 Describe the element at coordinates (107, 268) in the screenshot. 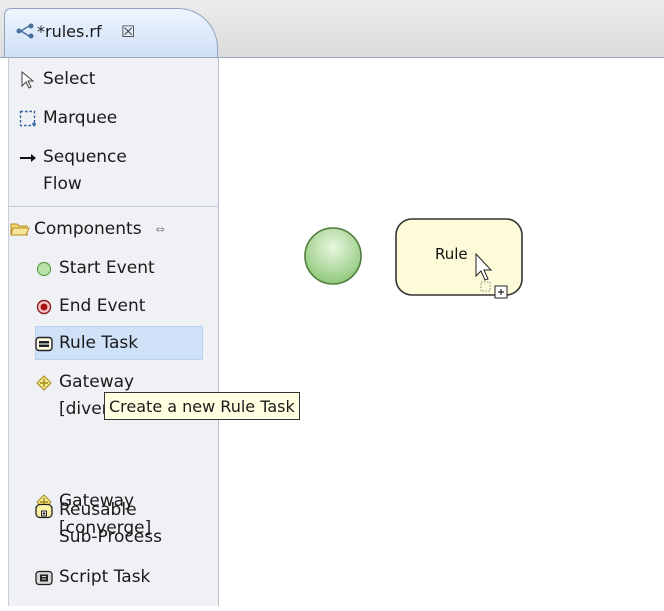

I see `palette-item-label: Start Event` at that location.